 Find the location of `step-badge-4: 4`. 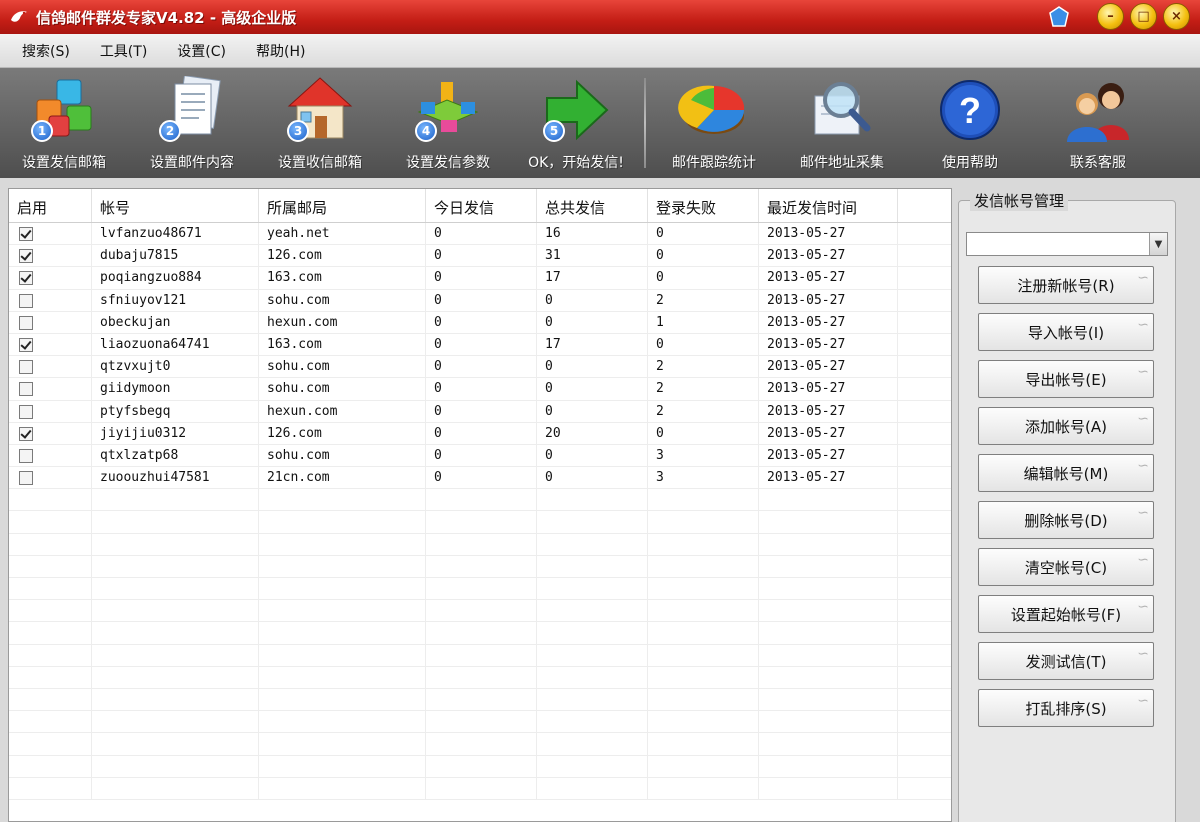

step-badge-4: 4 is located at coordinates (426, 131).